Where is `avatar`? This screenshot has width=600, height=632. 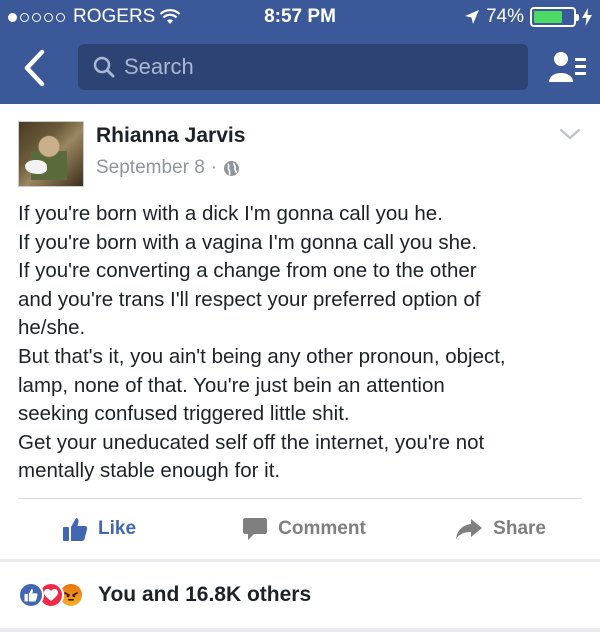
avatar is located at coordinates (51, 154).